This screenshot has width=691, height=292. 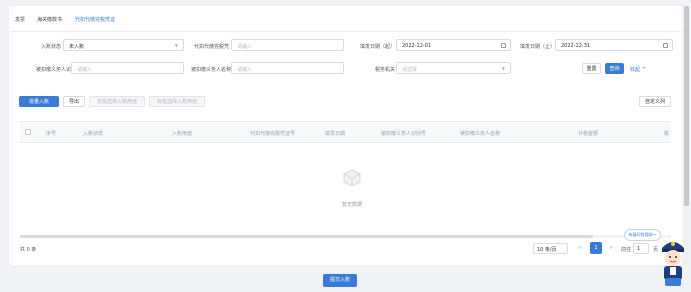 What do you see at coordinates (352, 205) in the screenshot?
I see `empty-text: 暂无数据` at bounding box center [352, 205].